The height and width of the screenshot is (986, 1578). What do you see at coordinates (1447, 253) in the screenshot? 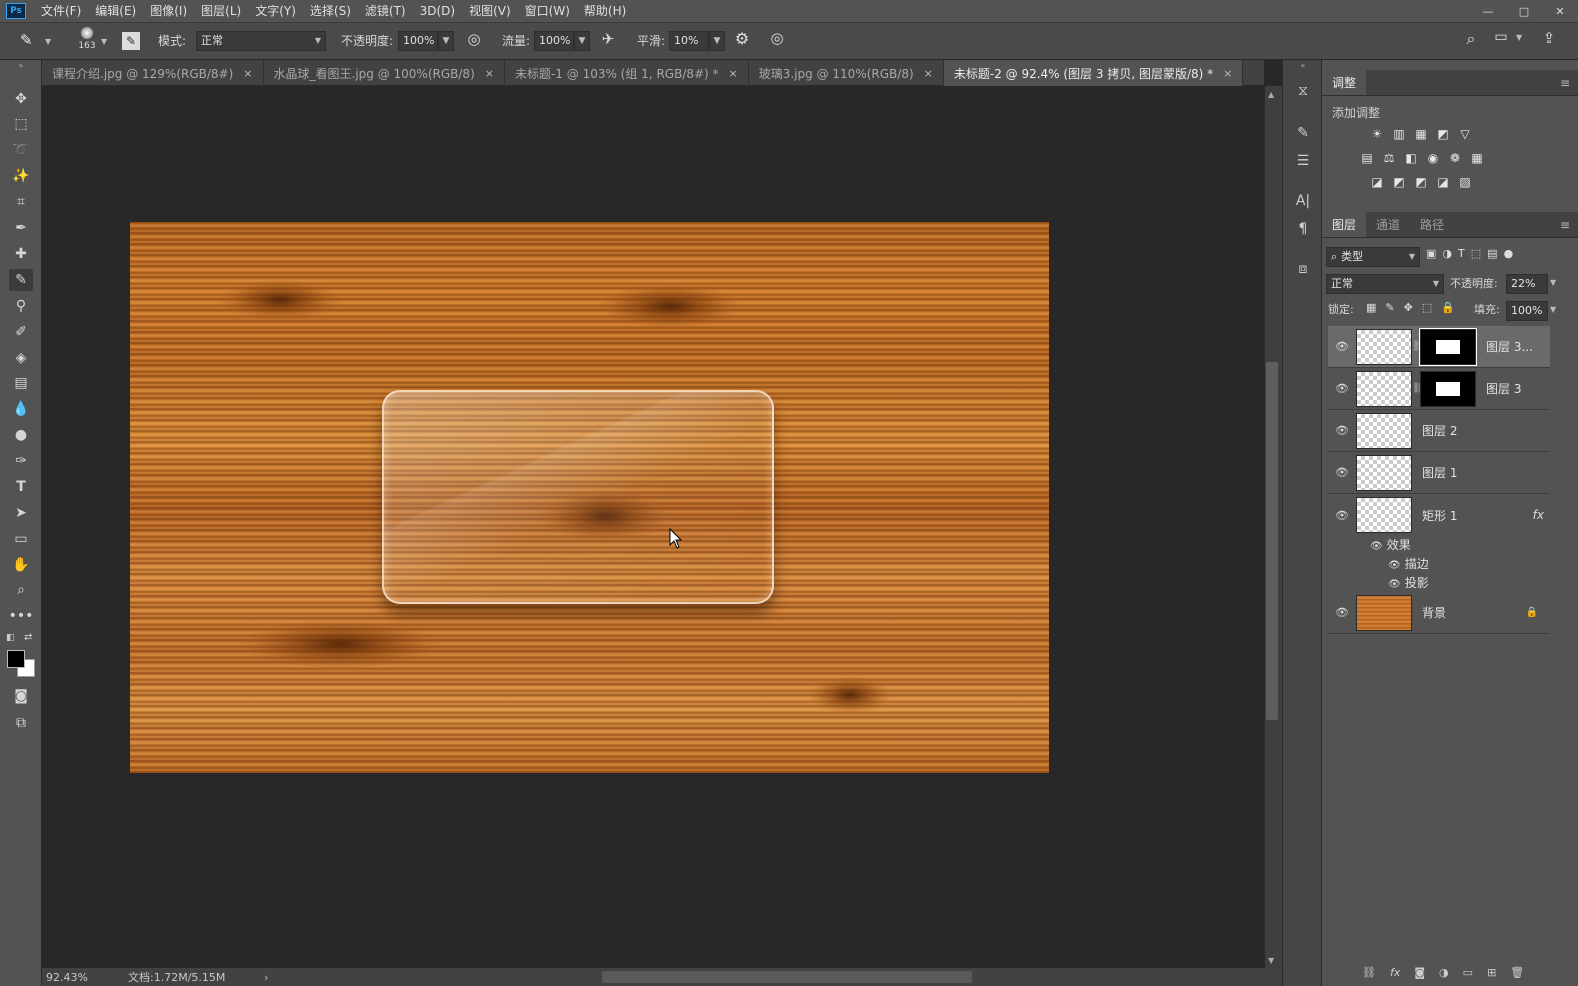
I see `filter-adjustment-icon: ◑` at bounding box center [1447, 253].